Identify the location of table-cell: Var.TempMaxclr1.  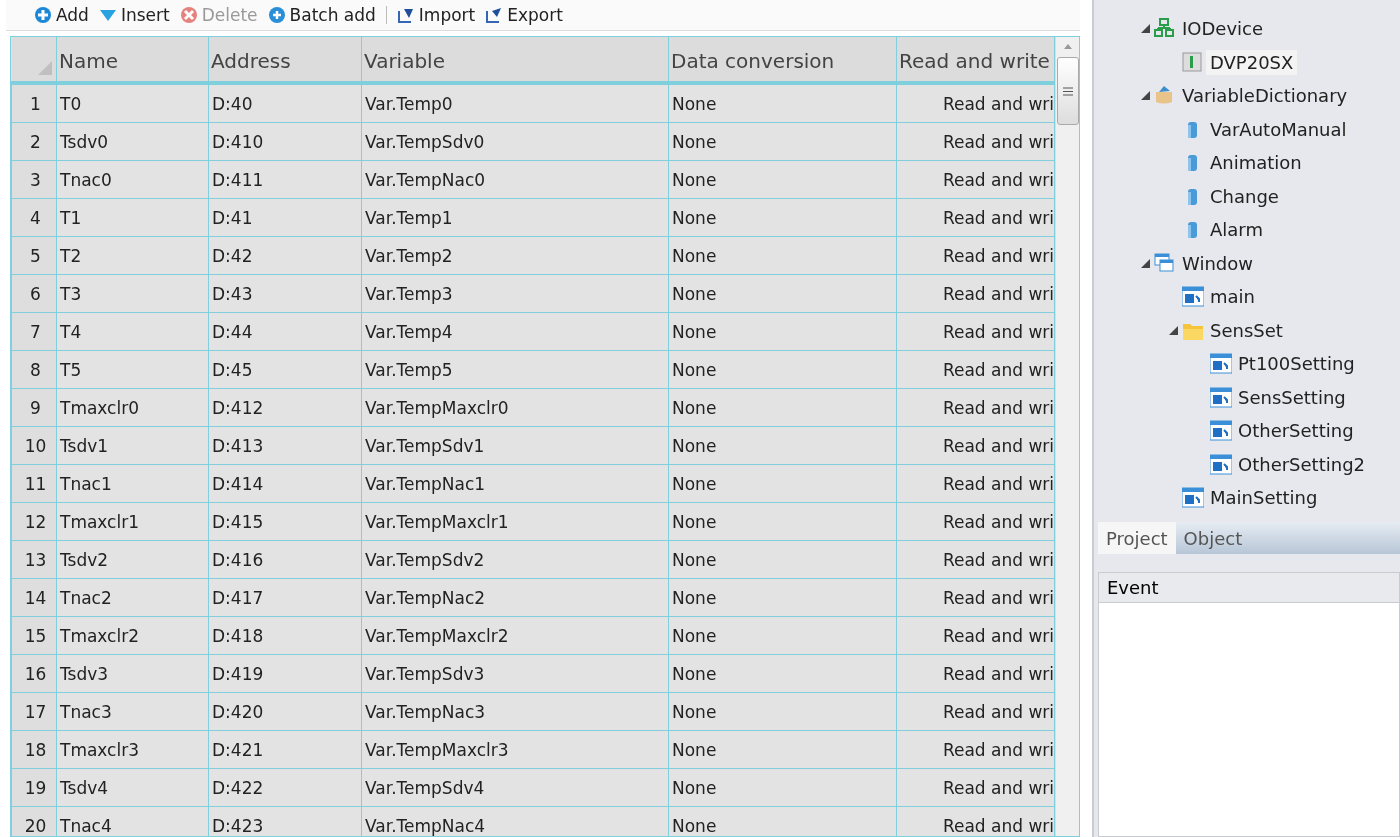
(515, 521).